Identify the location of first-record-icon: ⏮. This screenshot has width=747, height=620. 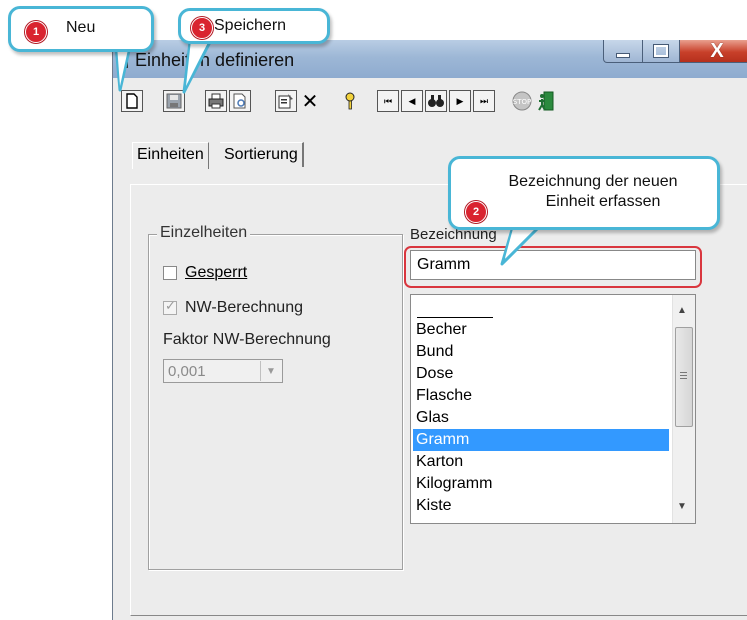
(388, 100).